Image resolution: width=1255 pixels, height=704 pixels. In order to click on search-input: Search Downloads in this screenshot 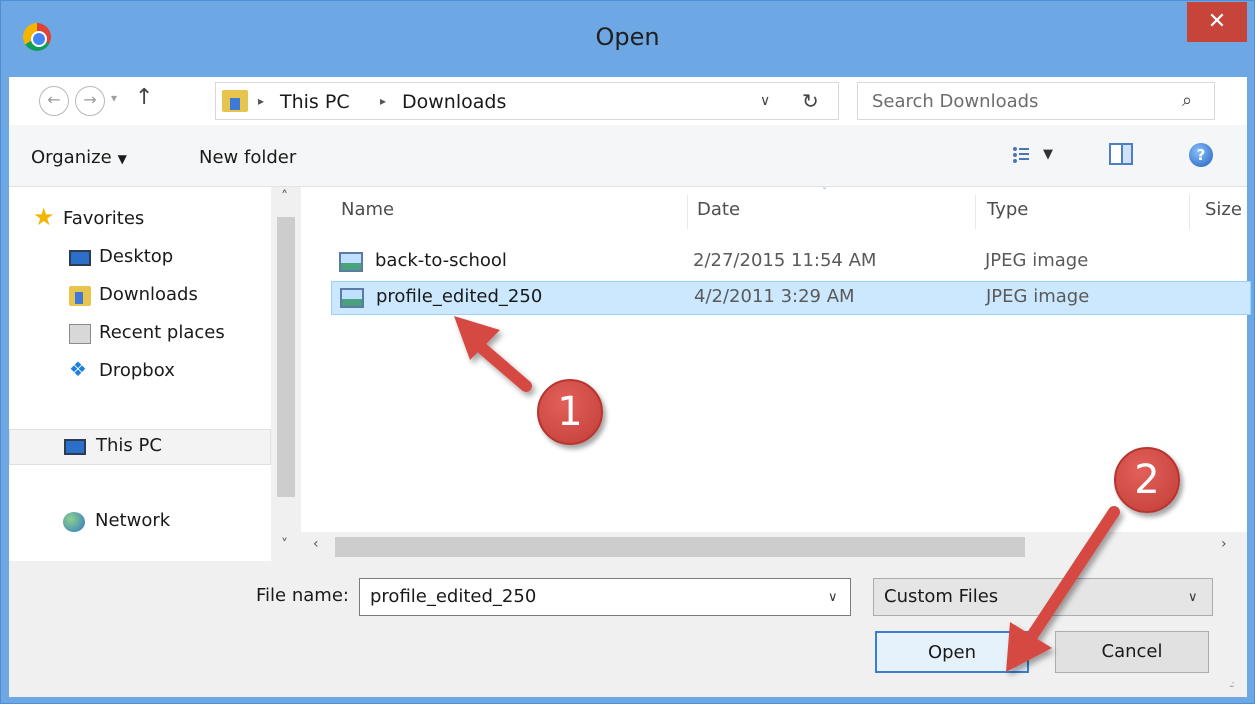, I will do `click(955, 101)`.